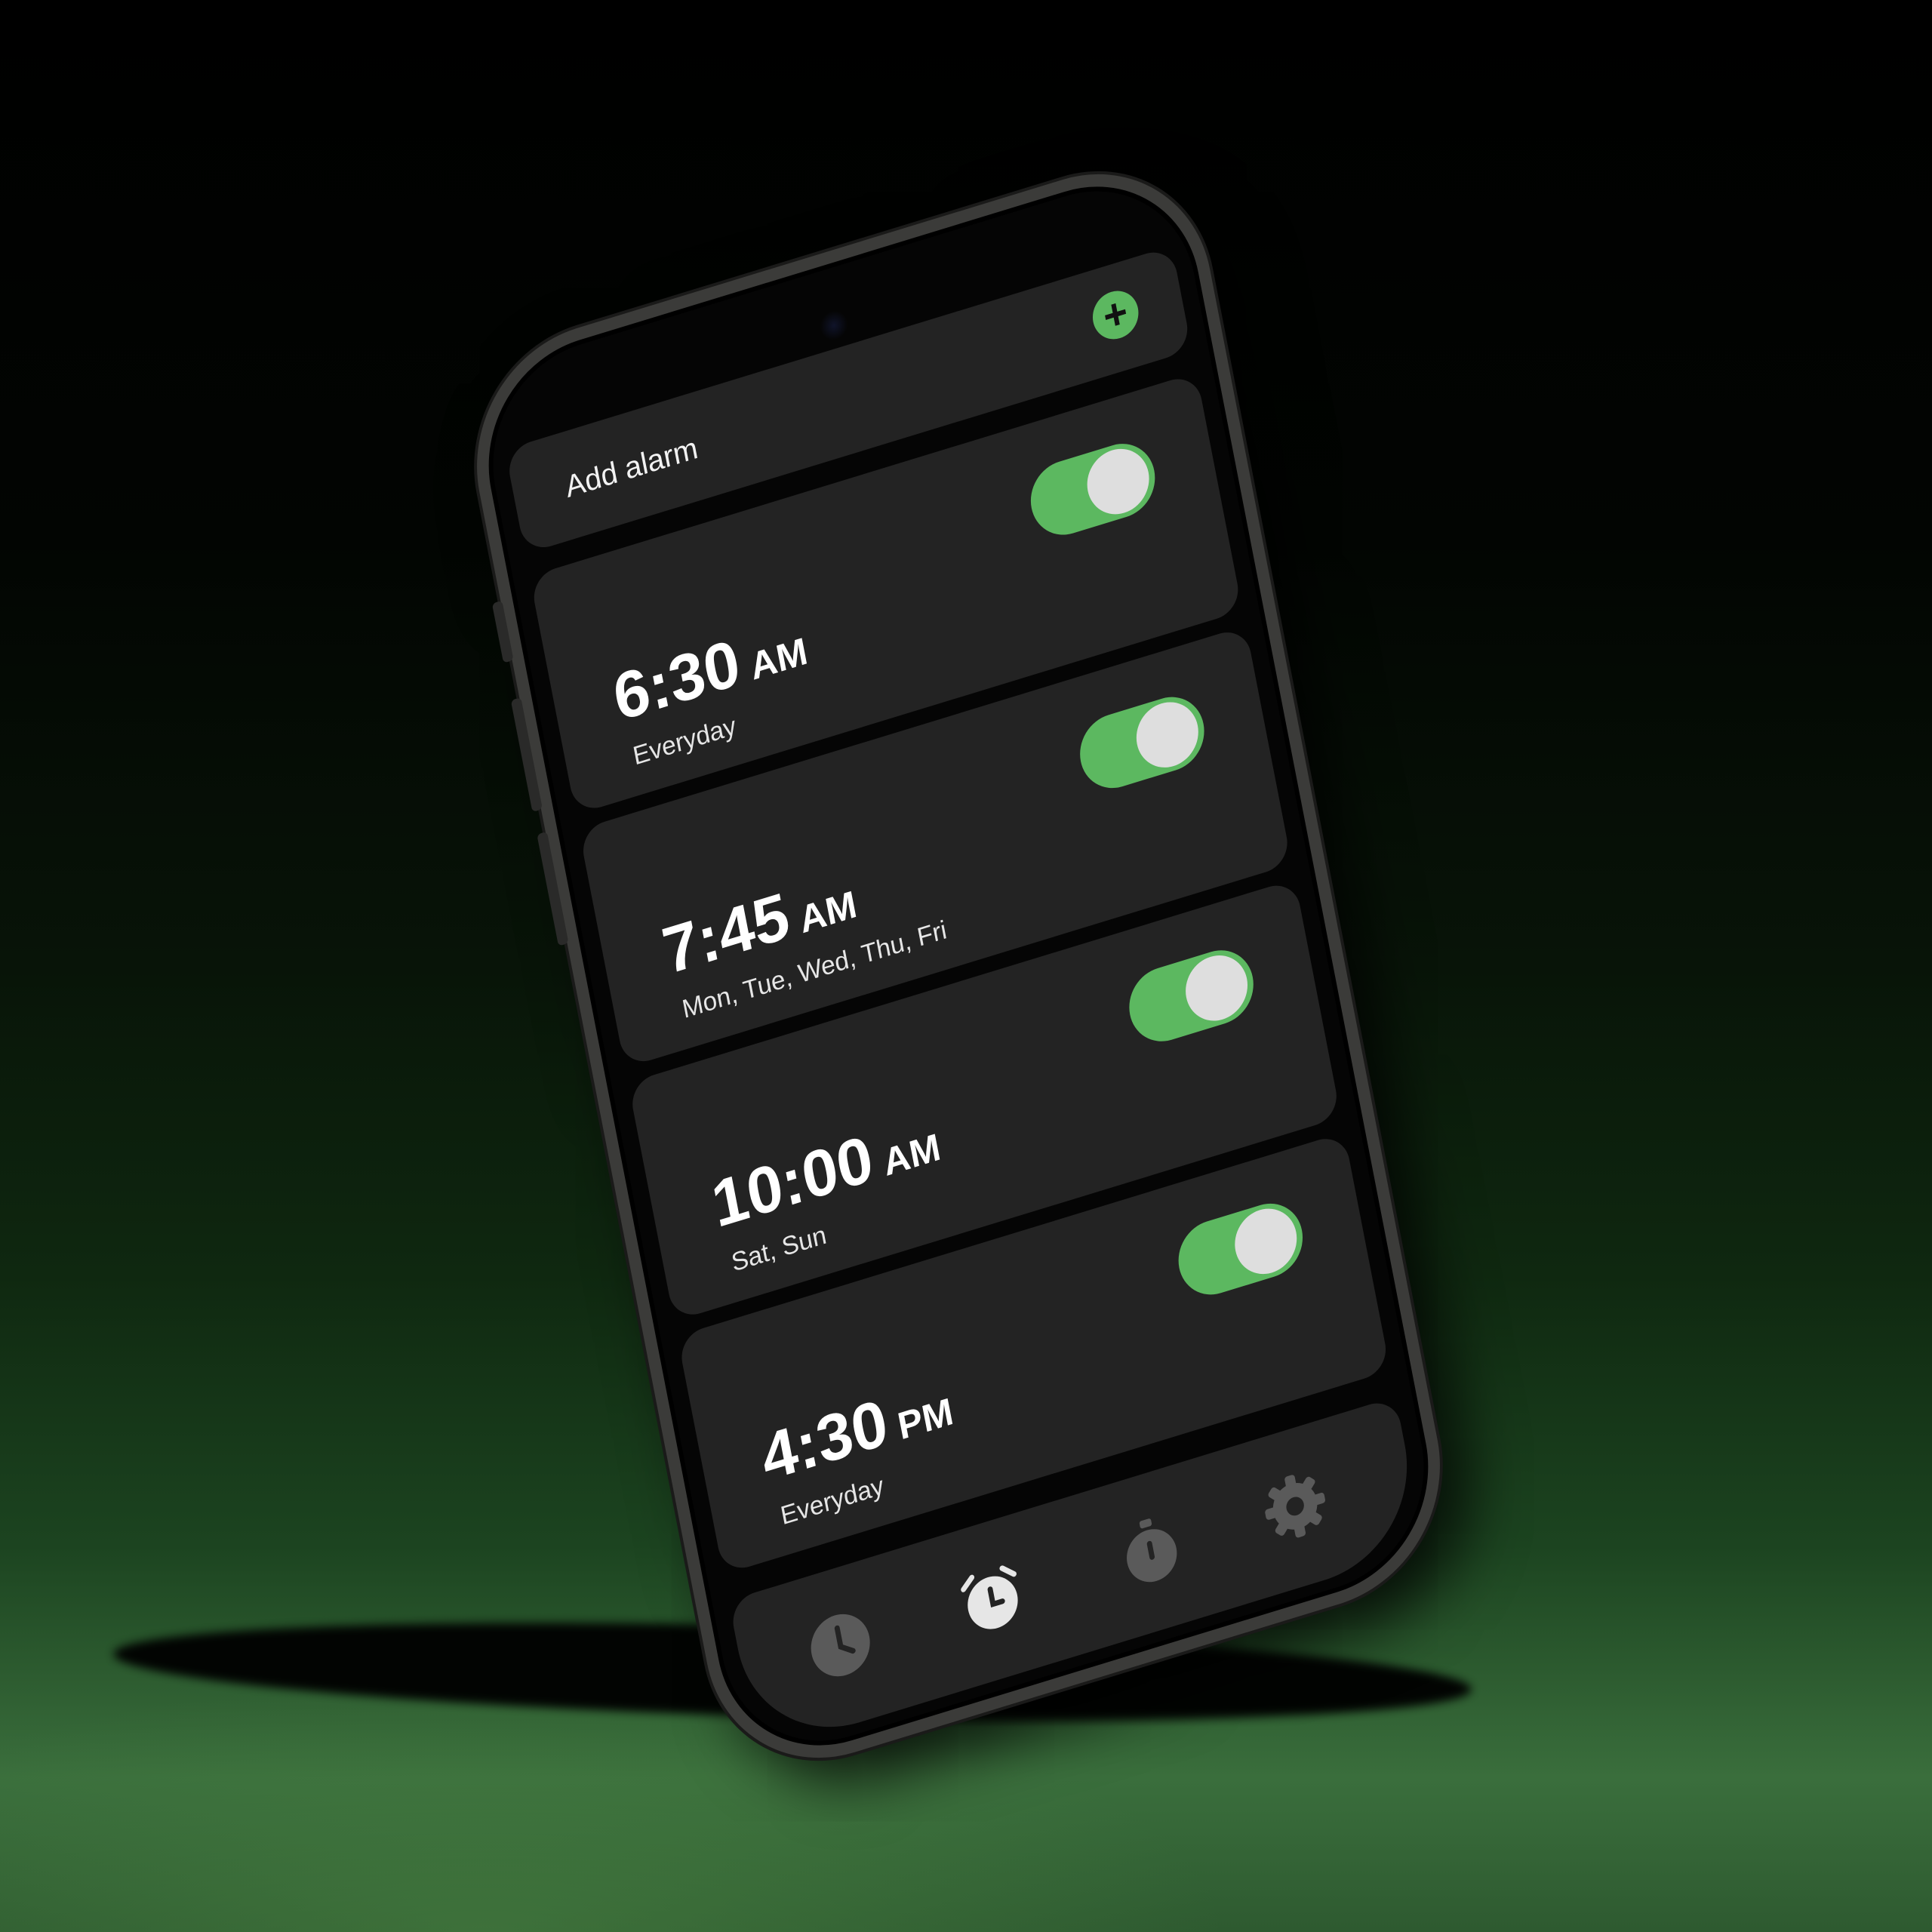 The image size is (1932, 1932). I want to click on tab-stopwatch, so click(1150, 1550).